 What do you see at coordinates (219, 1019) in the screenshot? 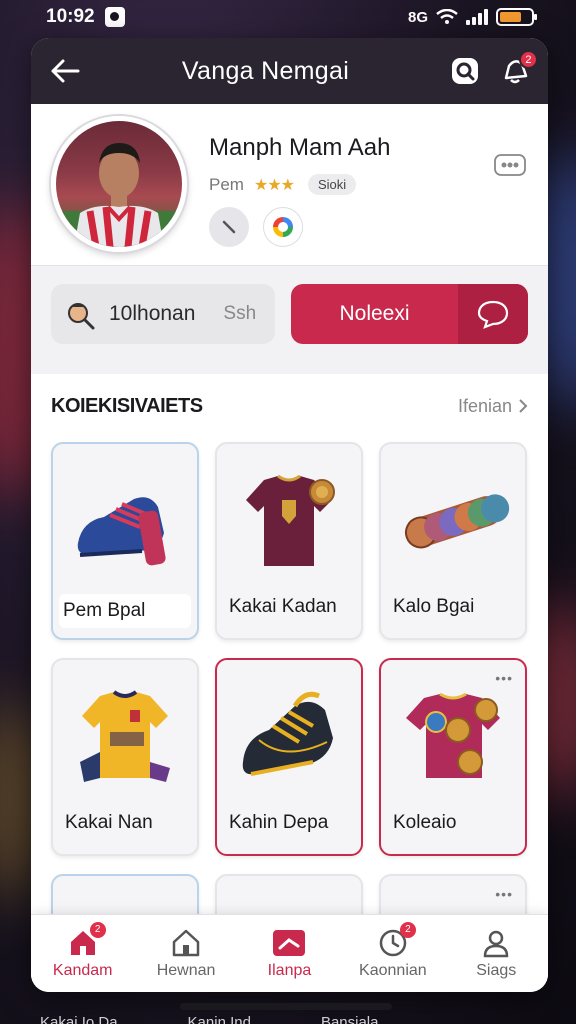
I see `peek-label: Kanin Ind` at bounding box center [219, 1019].